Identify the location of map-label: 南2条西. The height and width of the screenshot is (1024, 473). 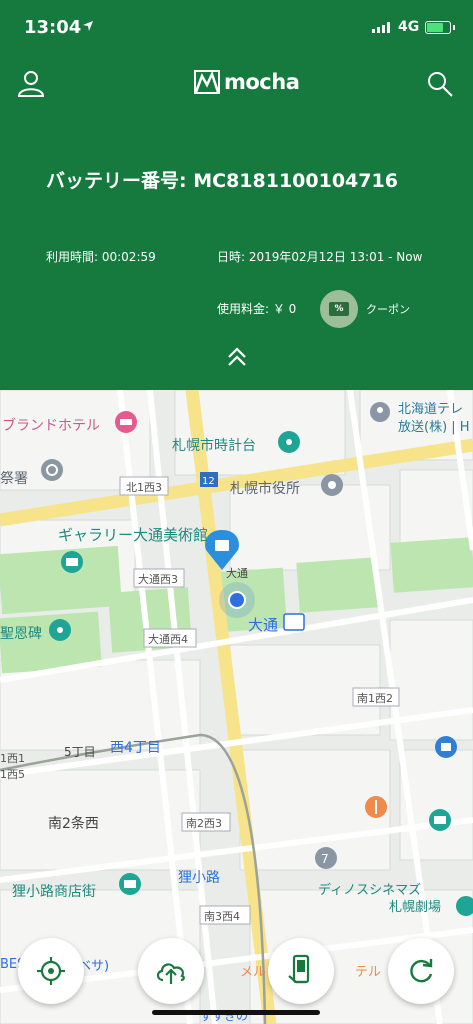
(73, 823).